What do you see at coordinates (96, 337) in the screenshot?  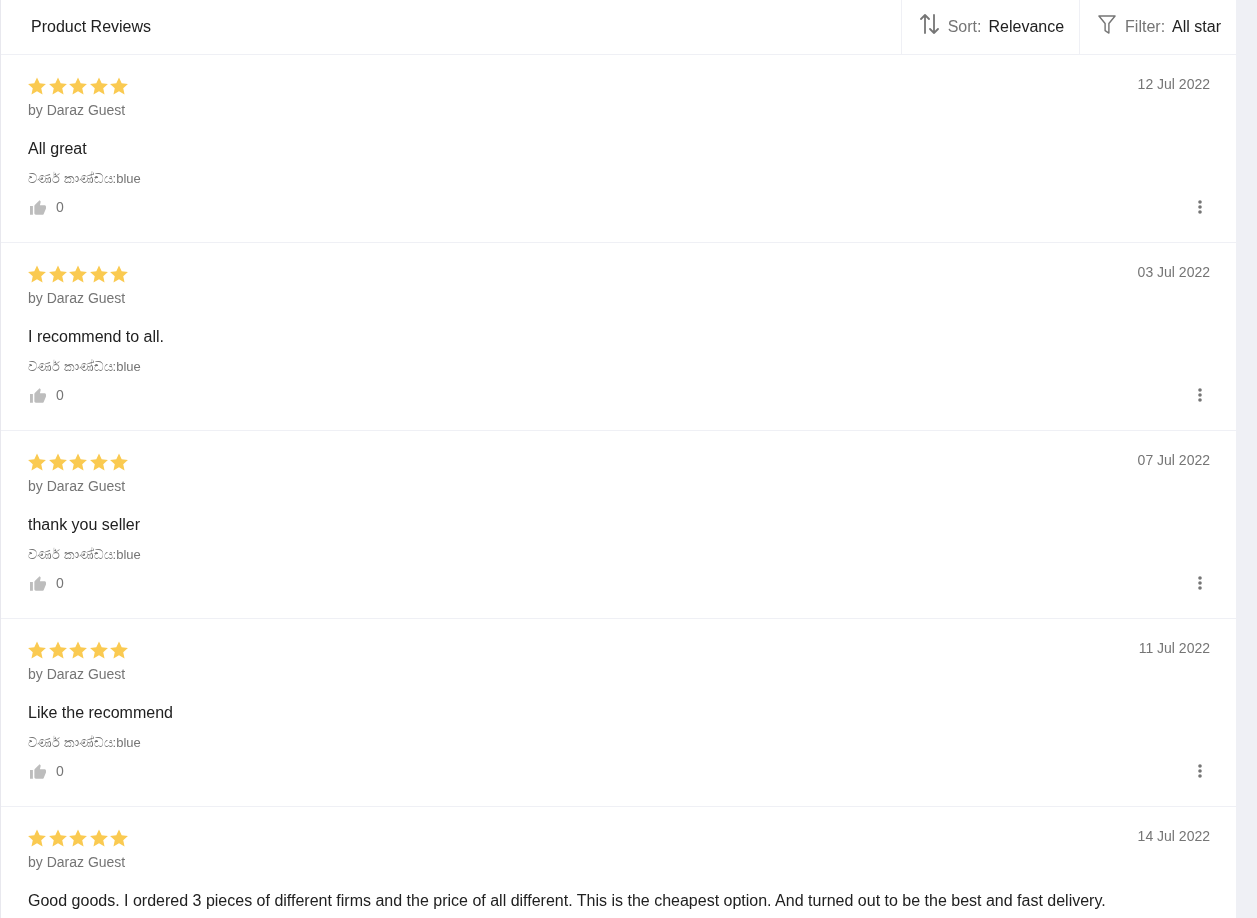 I see `review-text: I recommend to all.` at bounding box center [96, 337].